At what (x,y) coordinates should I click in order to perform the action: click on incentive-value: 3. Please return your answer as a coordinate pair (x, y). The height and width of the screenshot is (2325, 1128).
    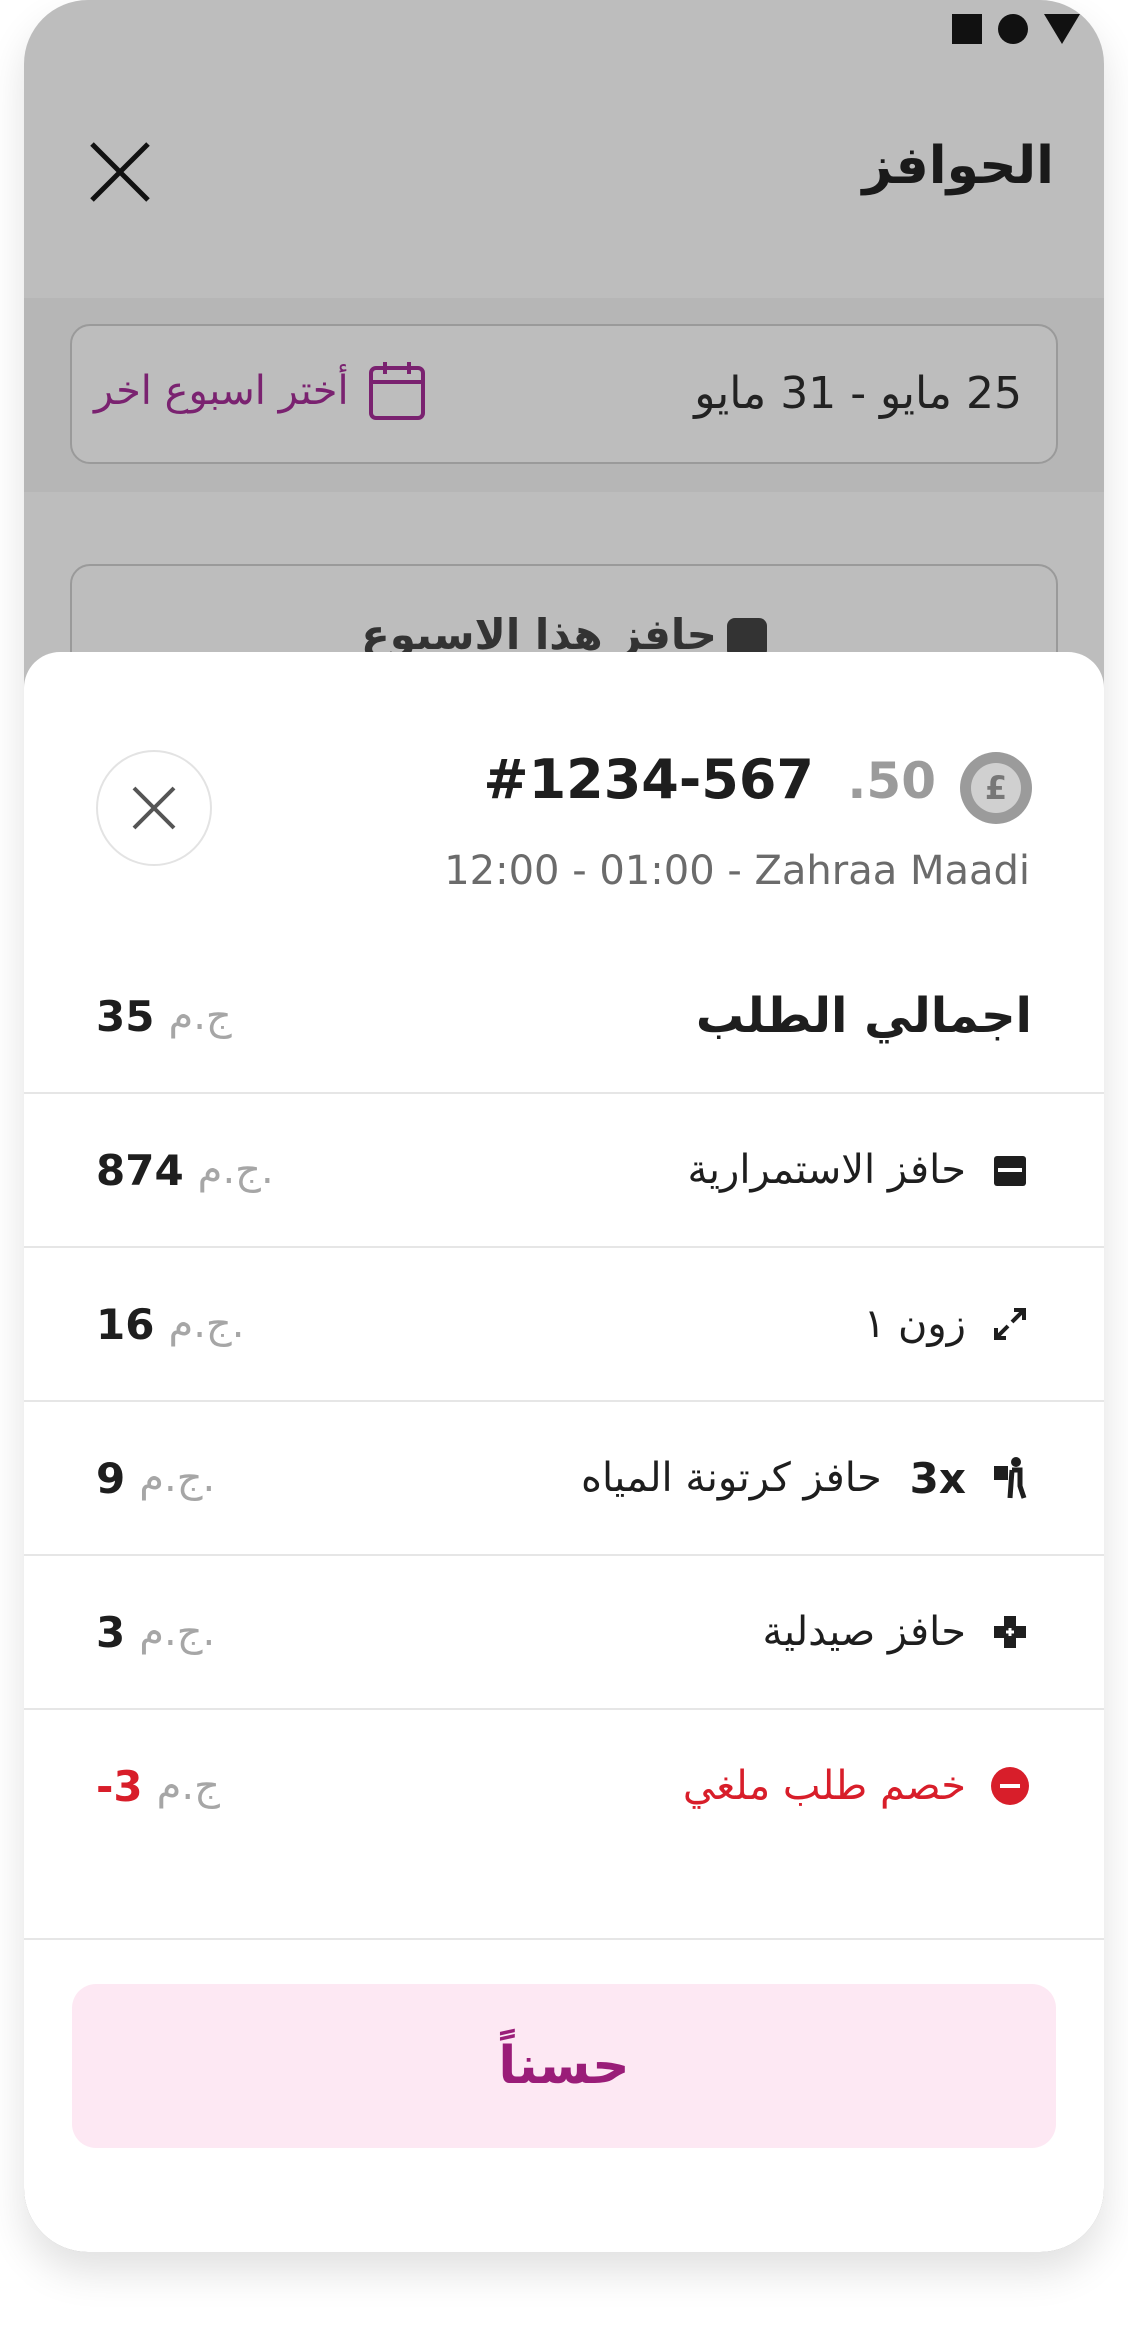
    Looking at the image, I should click on (111, 1632).